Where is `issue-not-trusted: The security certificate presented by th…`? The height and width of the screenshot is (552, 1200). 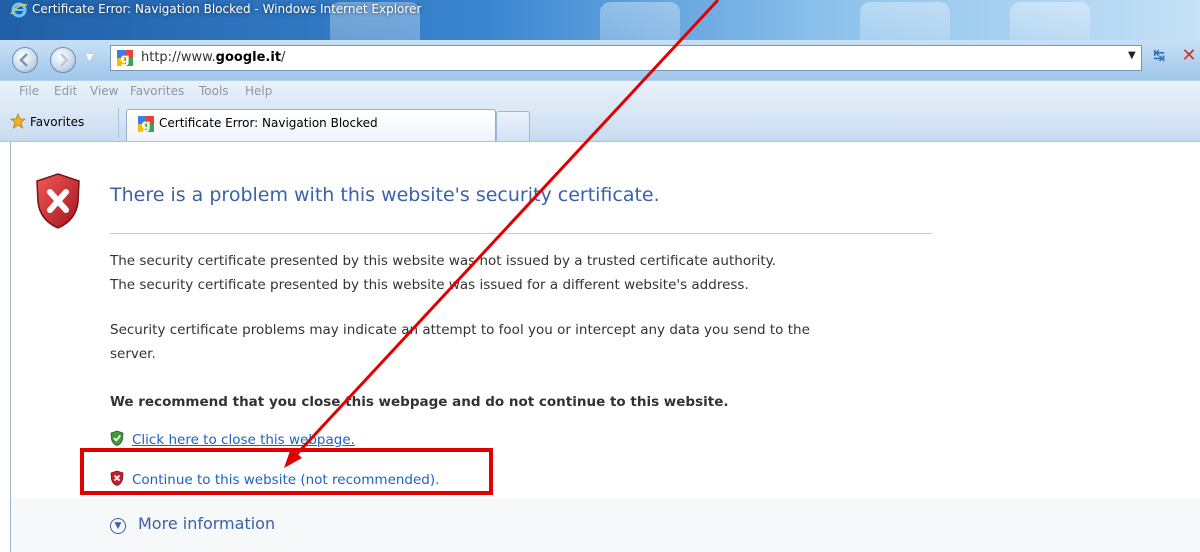
issue-not-trusted: The security certificate presented by th… is located at coordinates (443, 261).